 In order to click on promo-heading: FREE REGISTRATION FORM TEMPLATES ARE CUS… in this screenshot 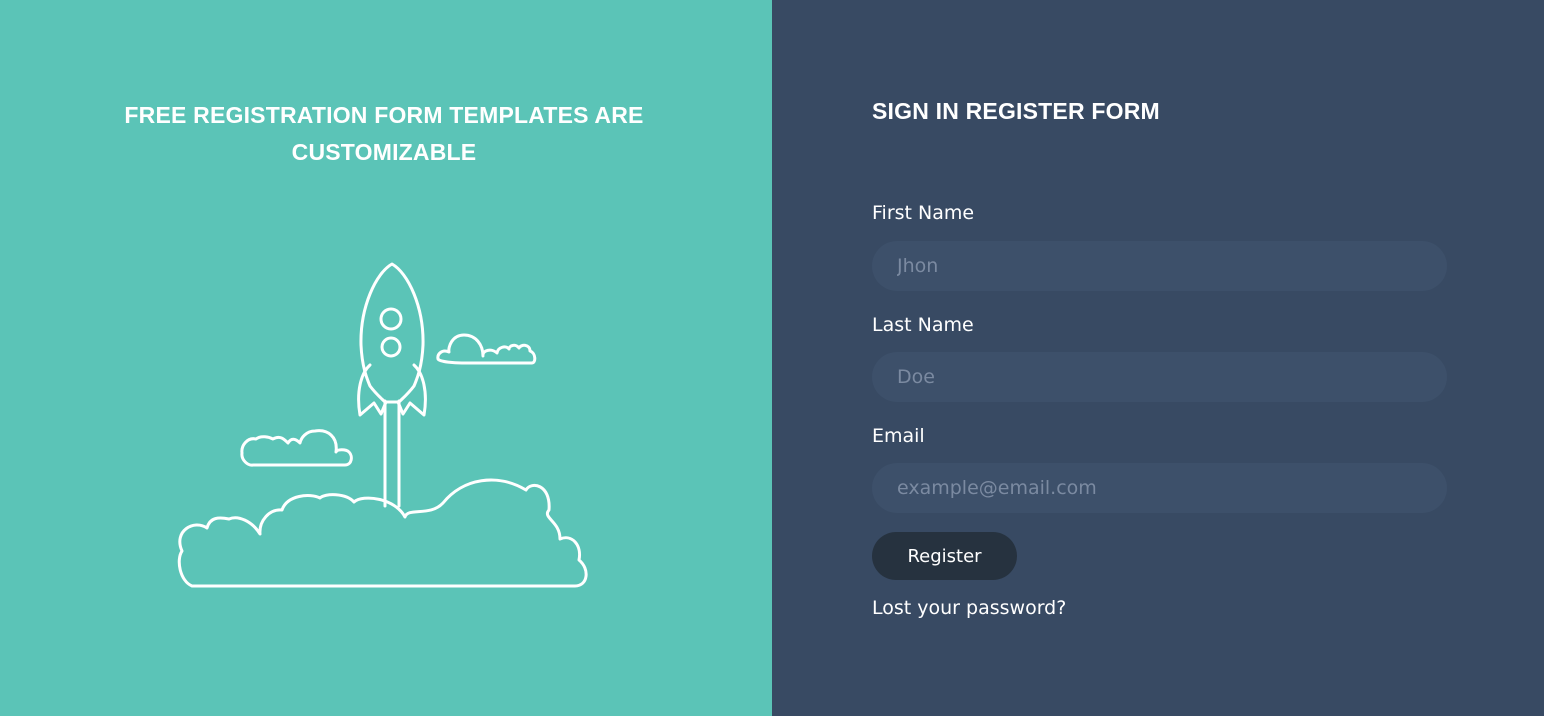, I will do `click(384, 133)`.